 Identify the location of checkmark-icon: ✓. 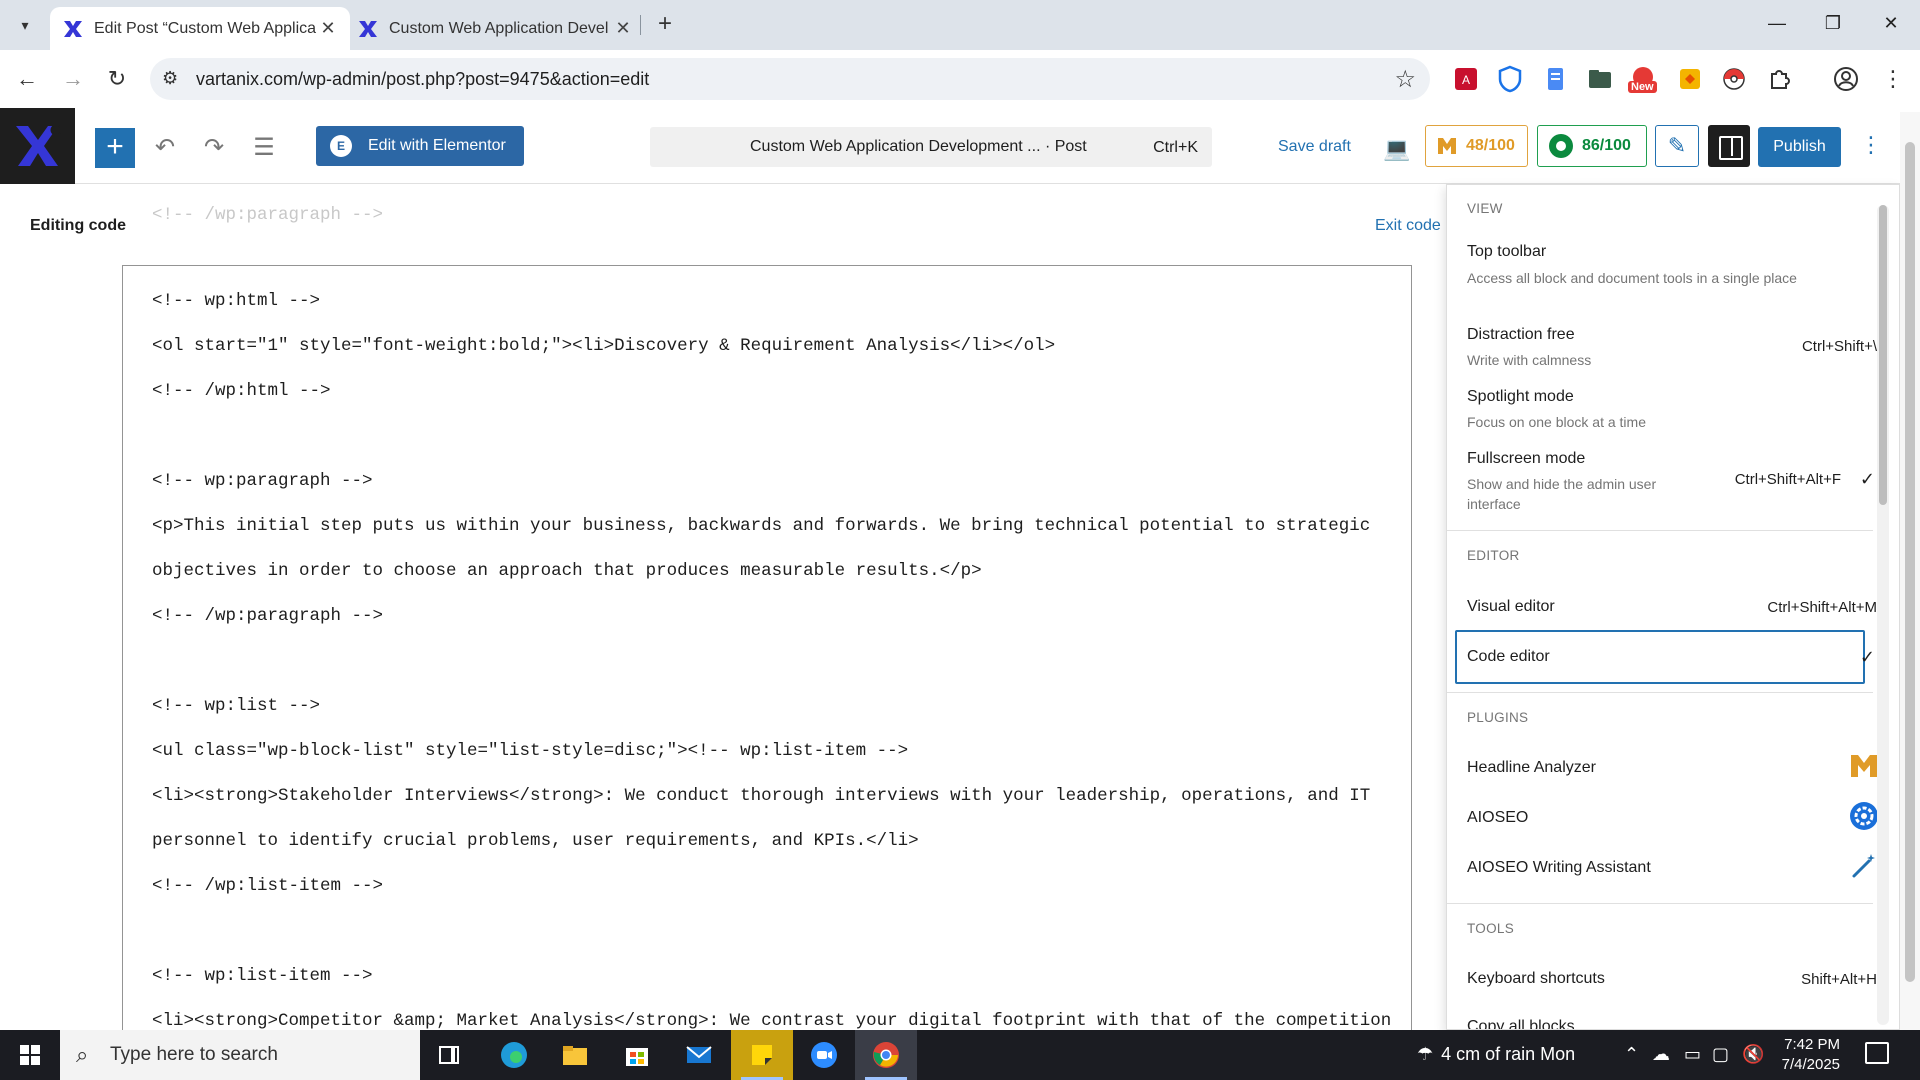
(1867, 657).